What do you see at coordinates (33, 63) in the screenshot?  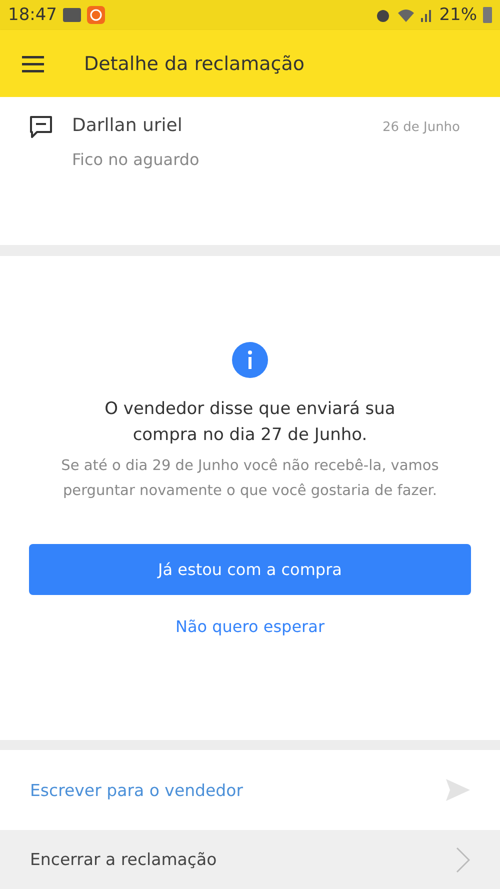 I see `menu-icon` at bounding box center [33, 63].